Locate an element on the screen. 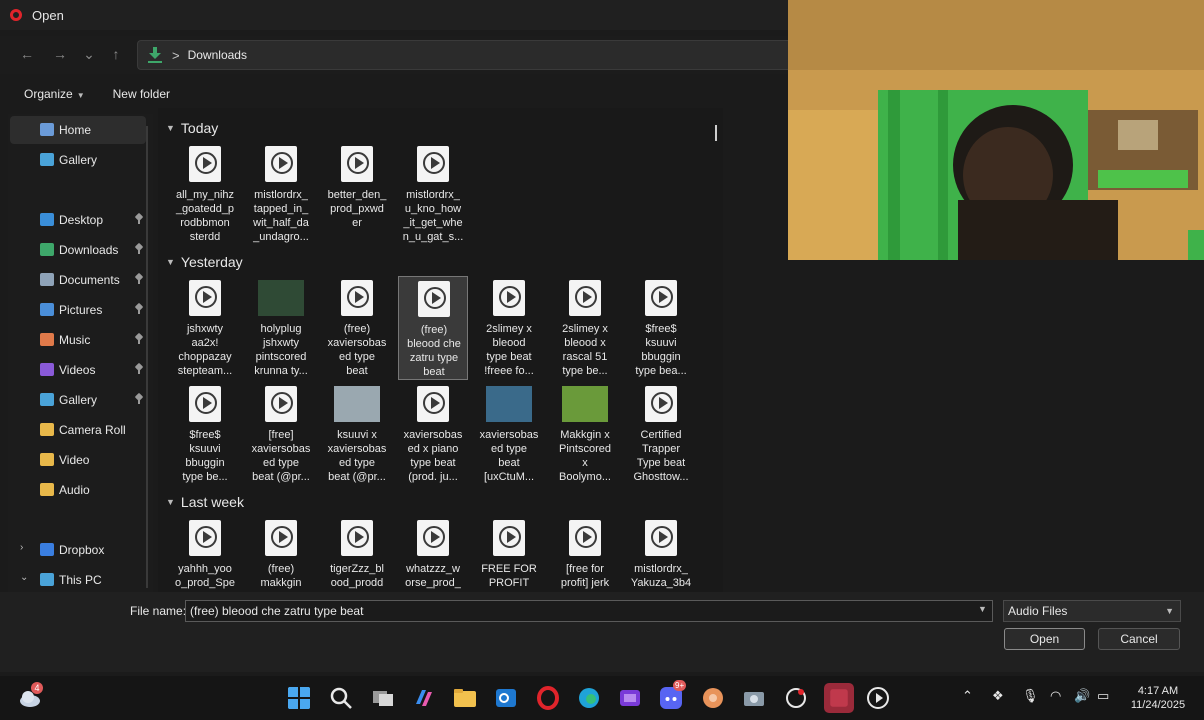 The image size is (1204, 720). file-item: [free for profit] jerk is located at coordinates (585, 554).